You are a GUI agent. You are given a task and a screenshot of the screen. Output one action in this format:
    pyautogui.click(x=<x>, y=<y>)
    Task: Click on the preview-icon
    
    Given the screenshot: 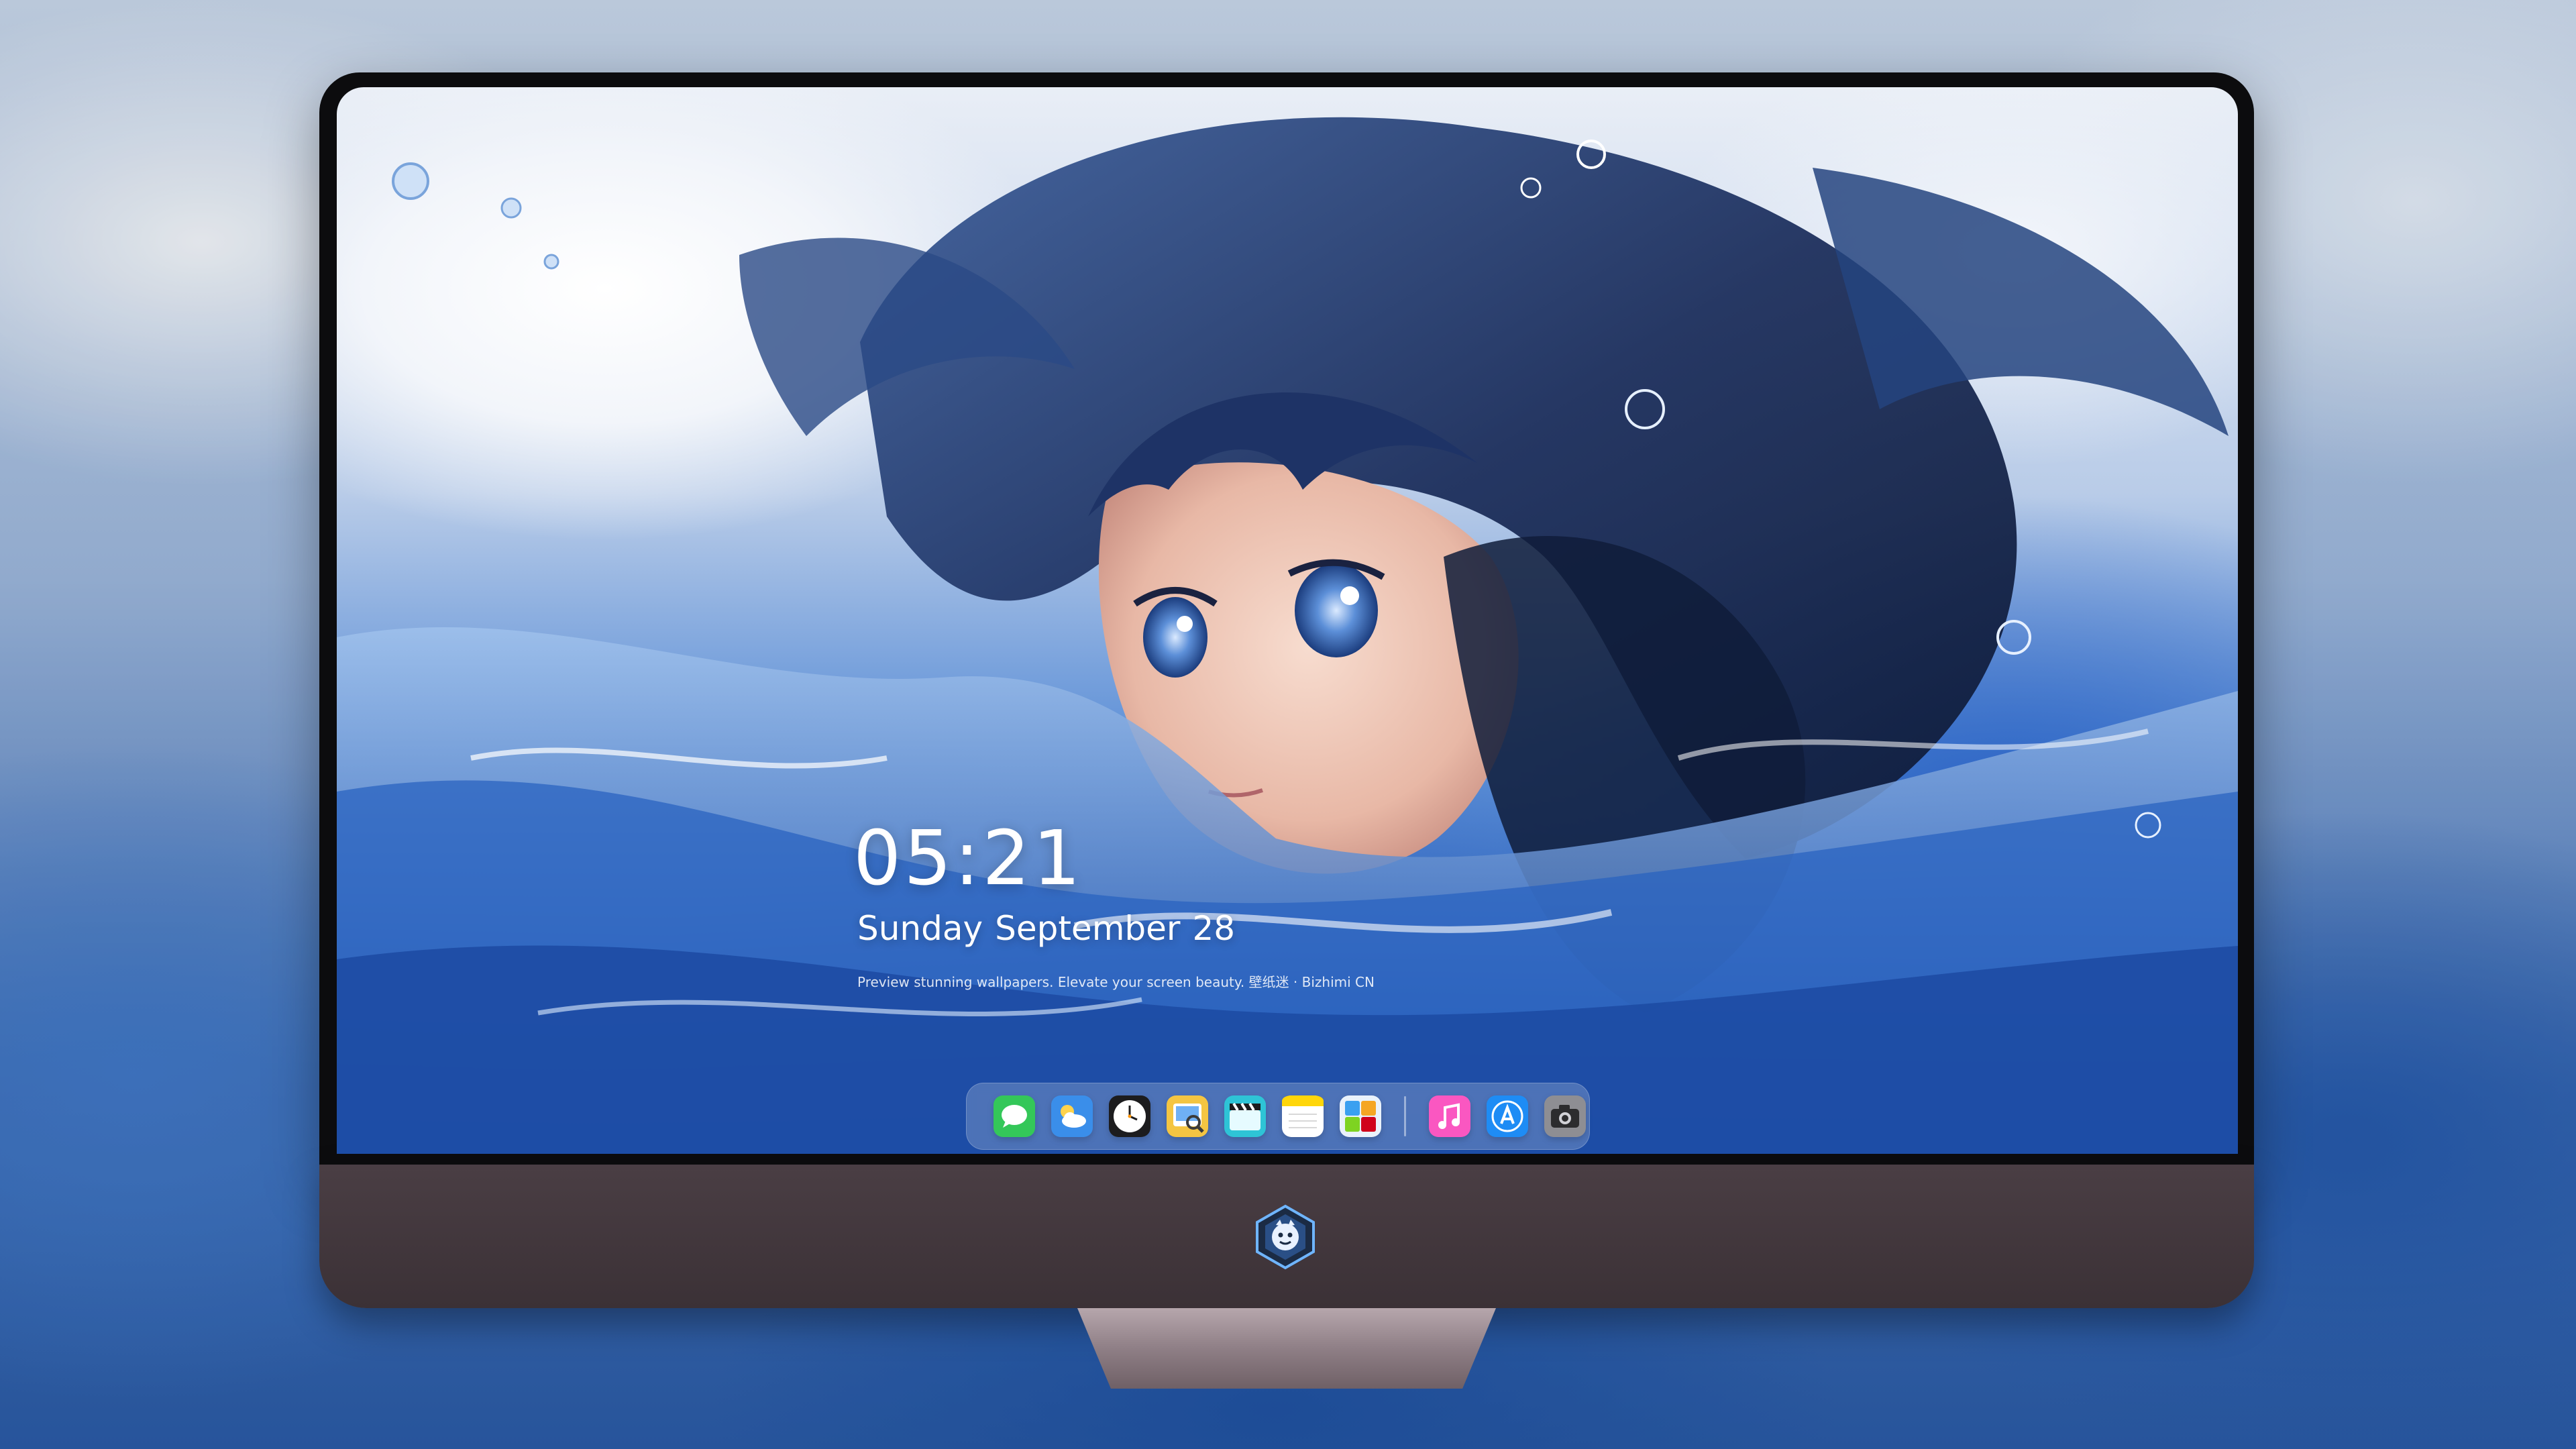 What is the action you would take?
    pyautogui.click(x=1187, y=1116)
    